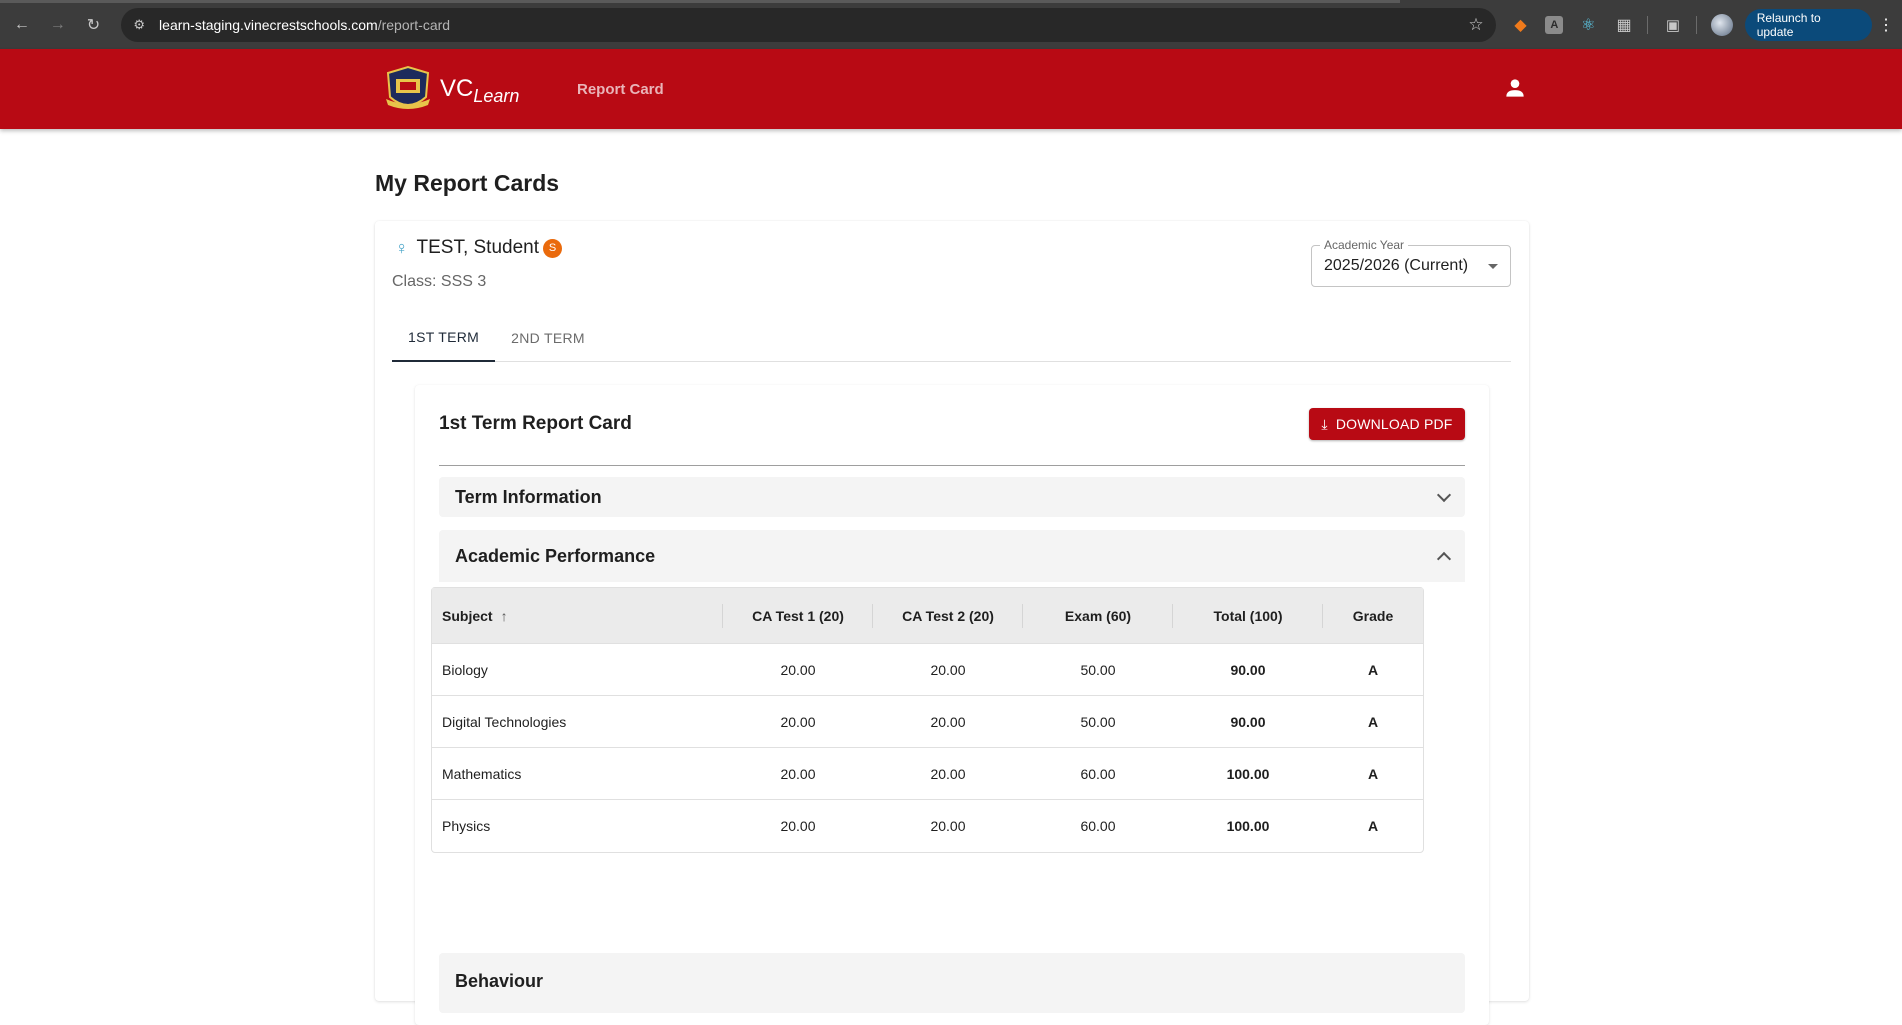  What do you see at coordinates (528, 496) in the screenshot?
I see `term-information-title: Term Information` at bounding box center [528, 496].